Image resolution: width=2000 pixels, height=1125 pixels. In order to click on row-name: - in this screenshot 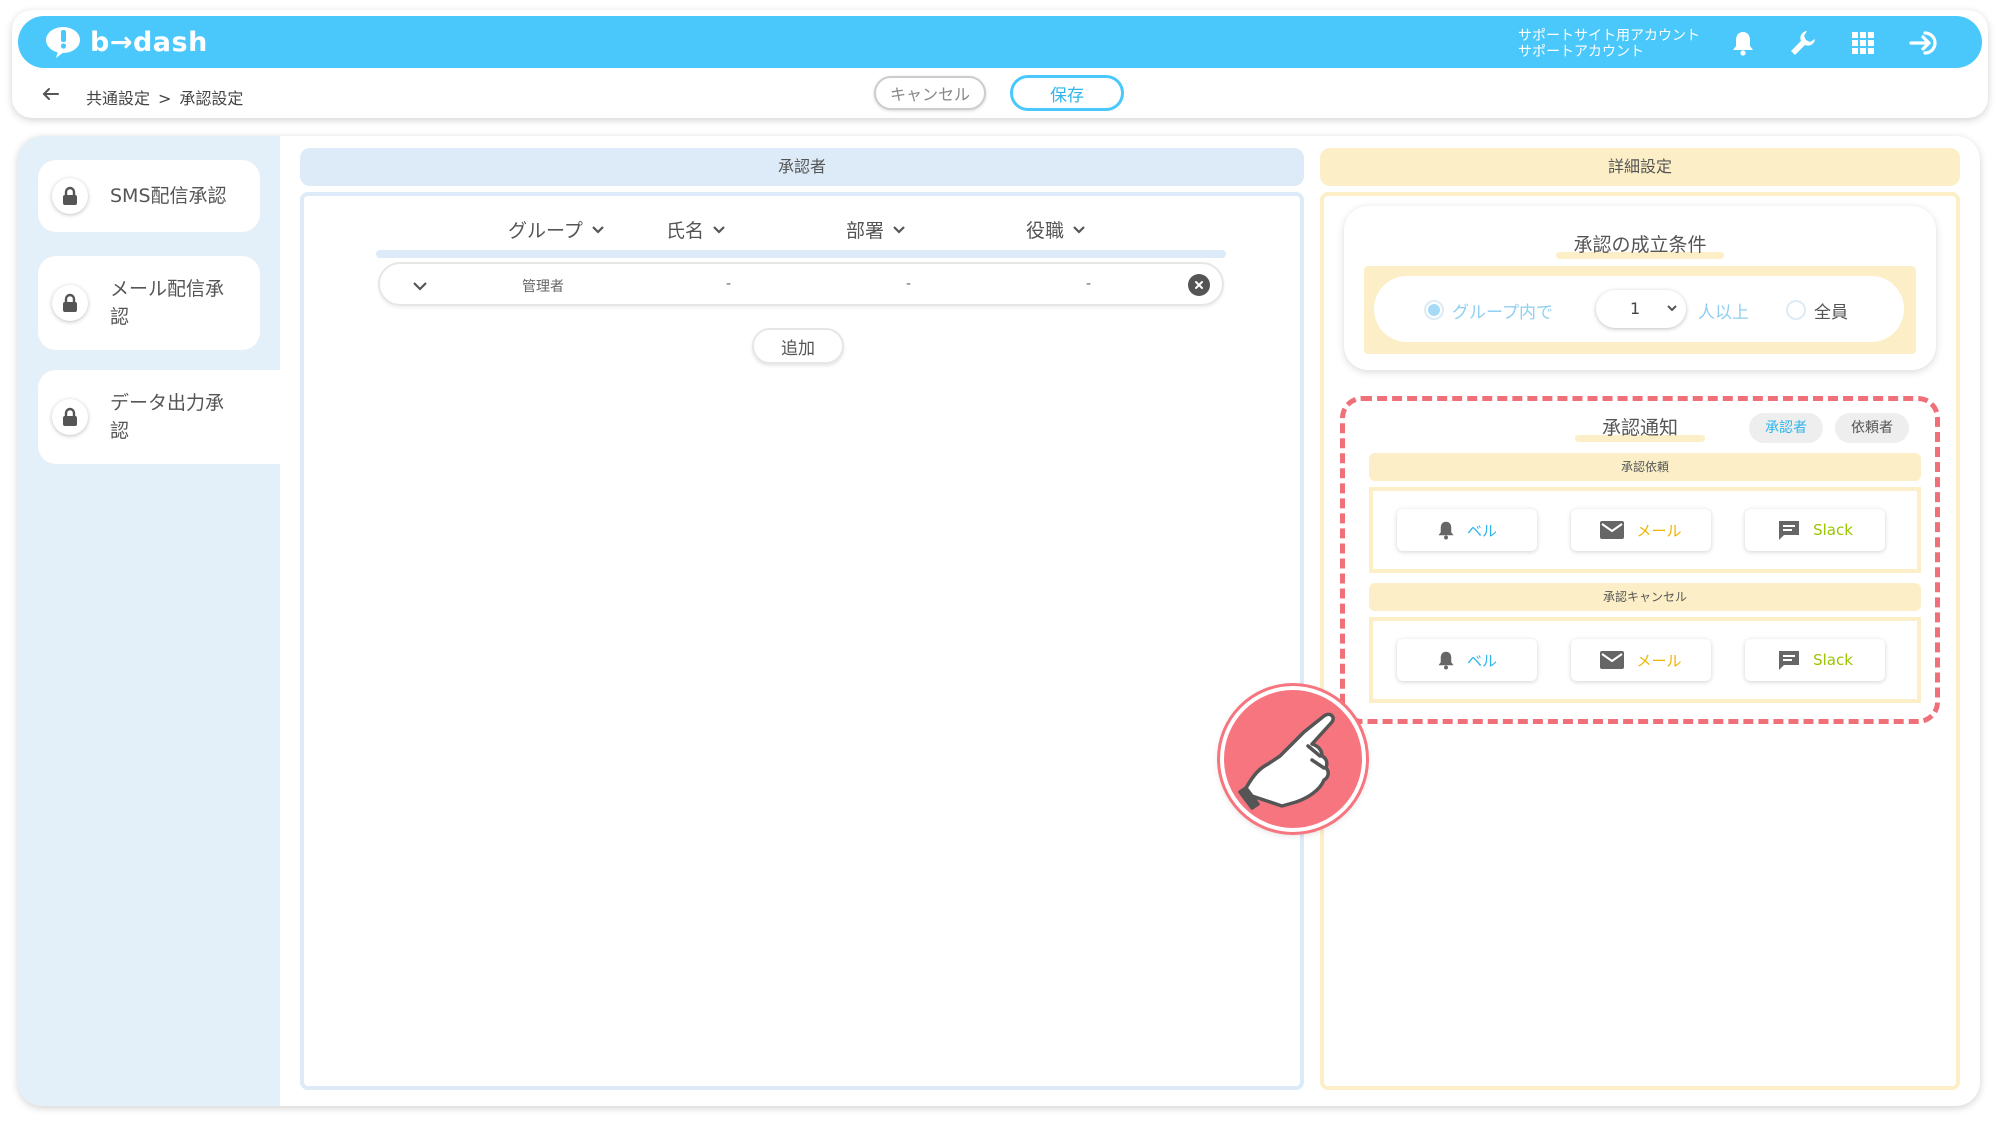, I will do `click(729, 284)`.